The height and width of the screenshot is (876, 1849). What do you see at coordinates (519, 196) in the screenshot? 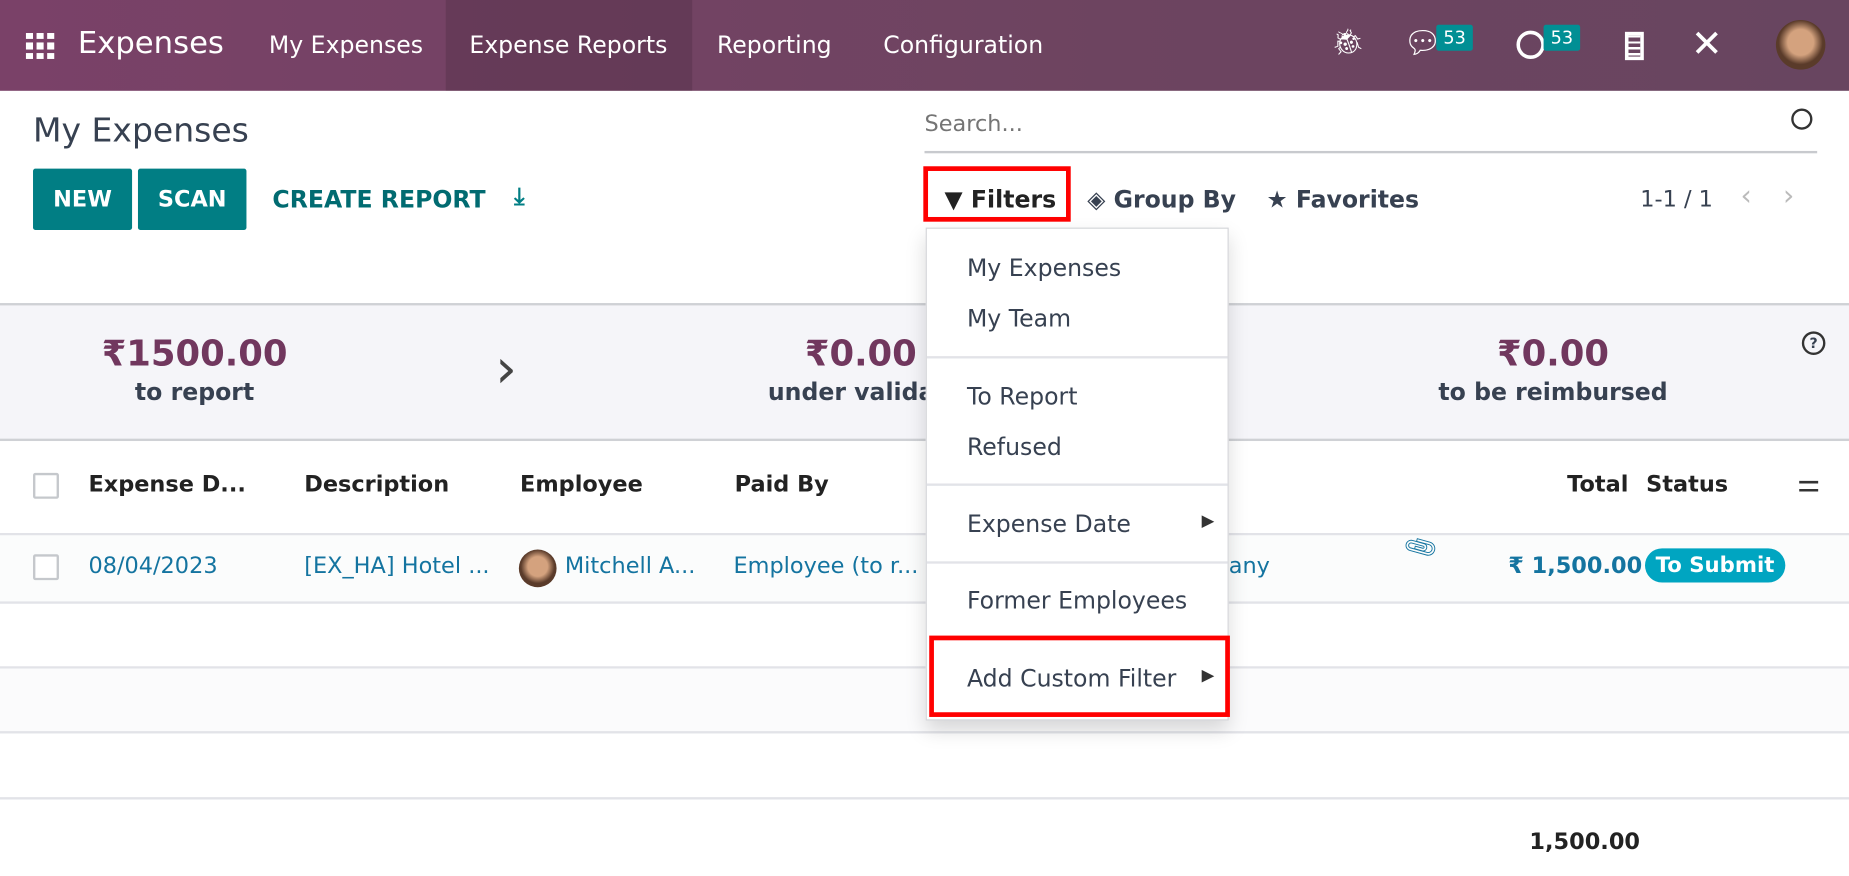
I see `download-icon: ⤓` at bounding box center [519, 196].